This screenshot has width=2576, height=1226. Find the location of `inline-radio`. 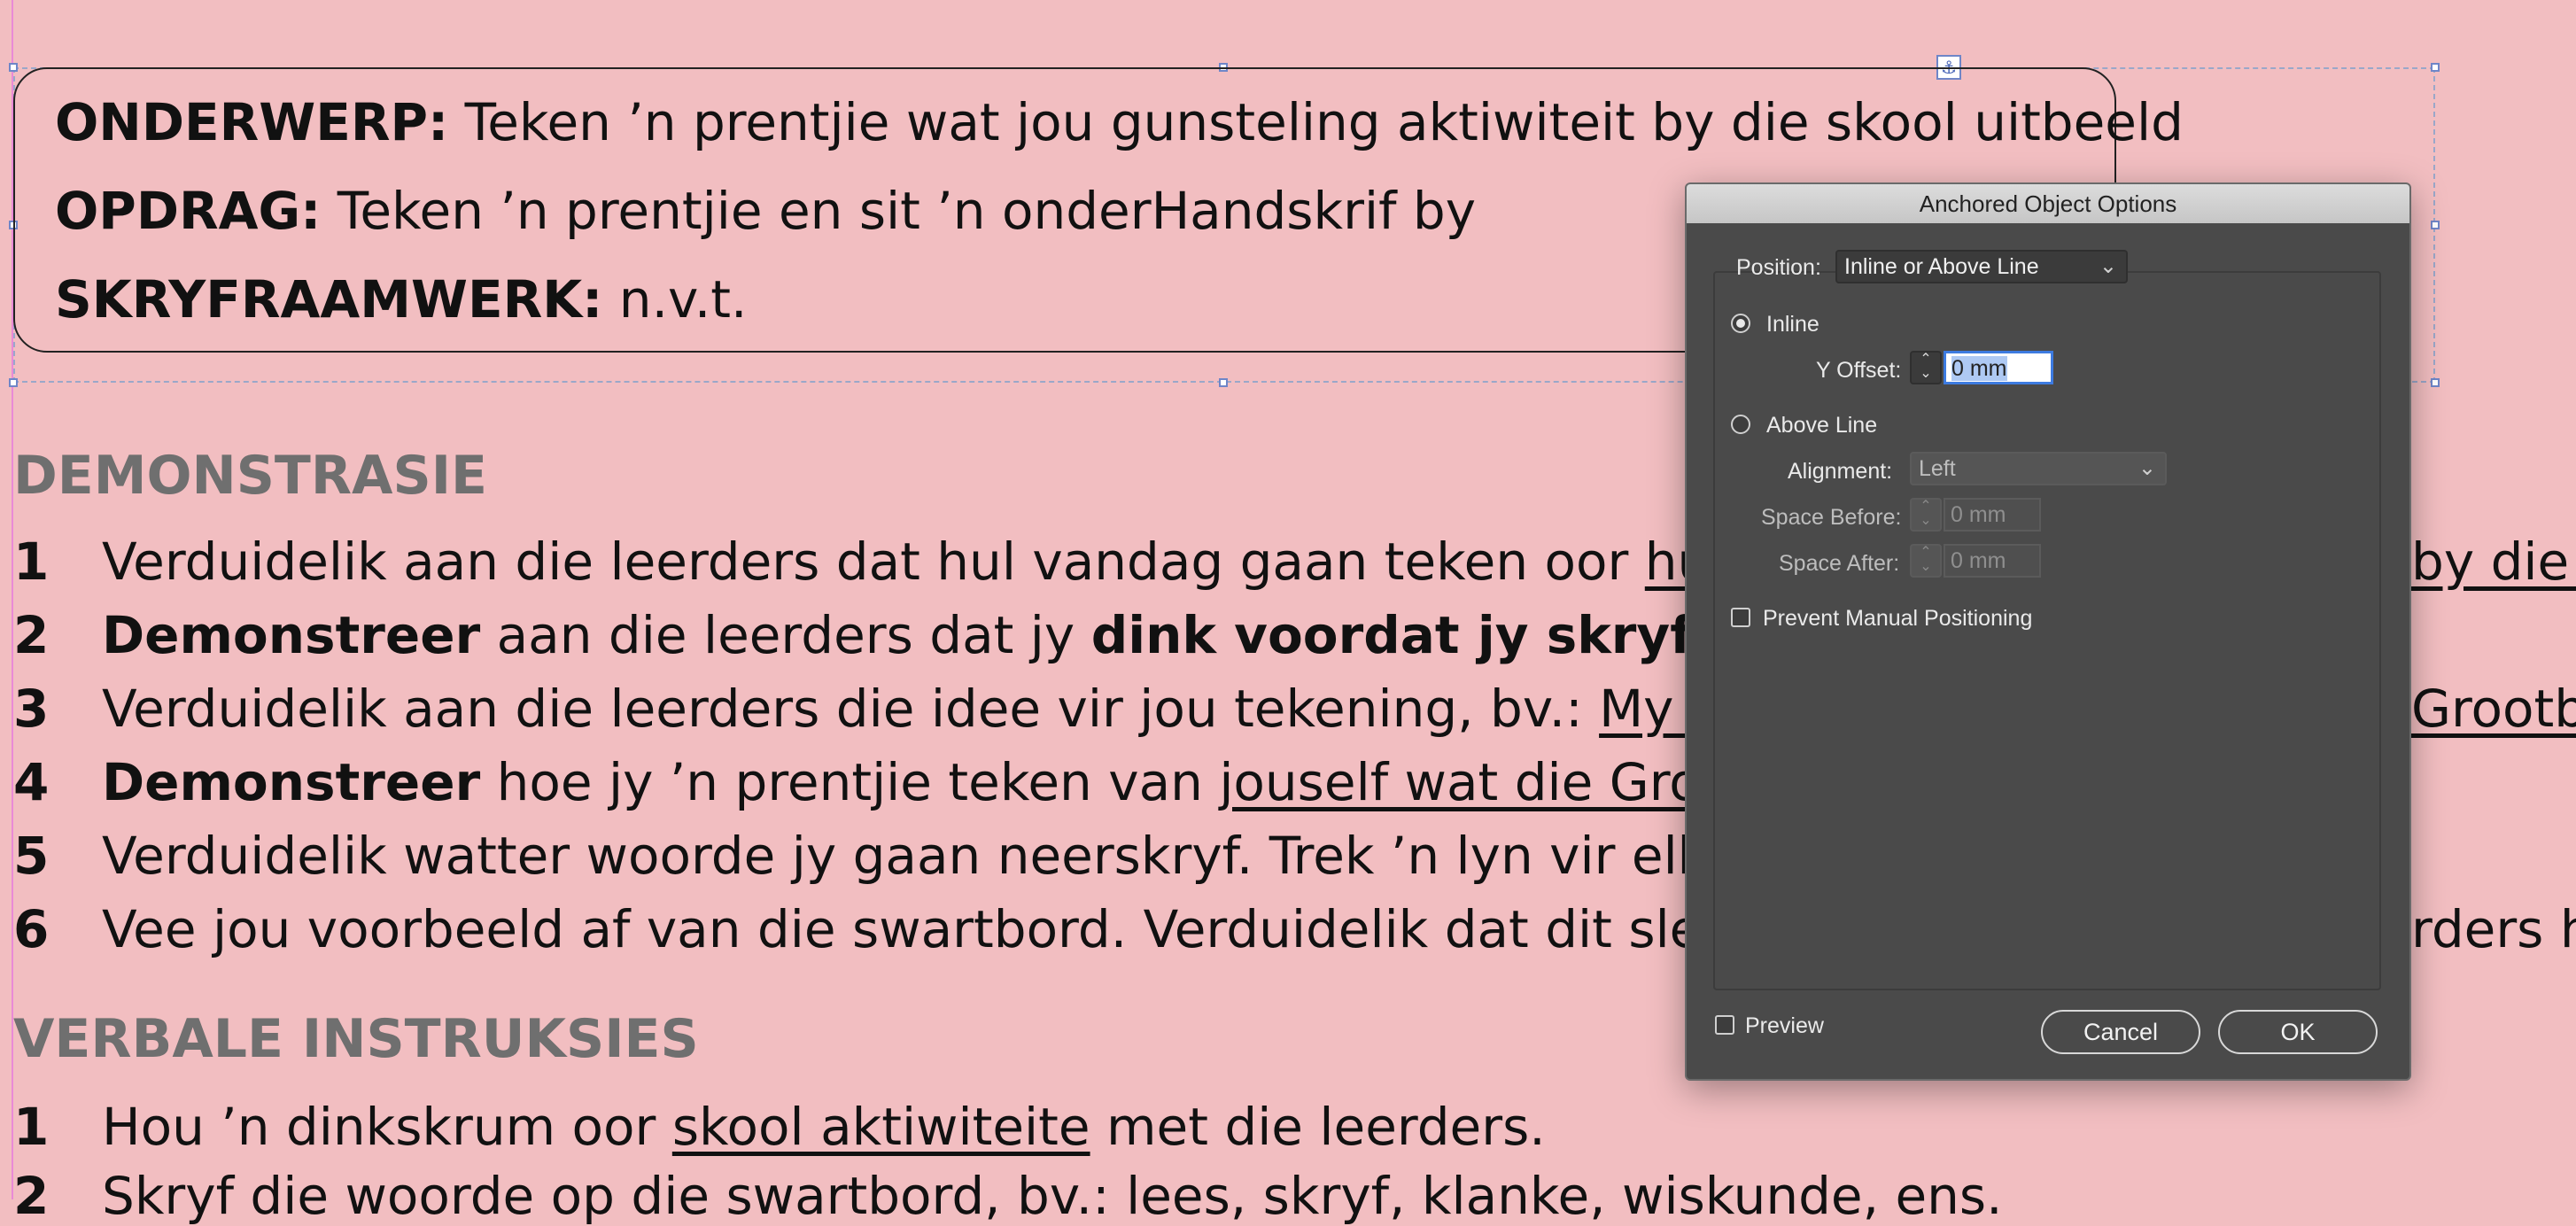

inline-radio is located at coordinates (1740, 323).